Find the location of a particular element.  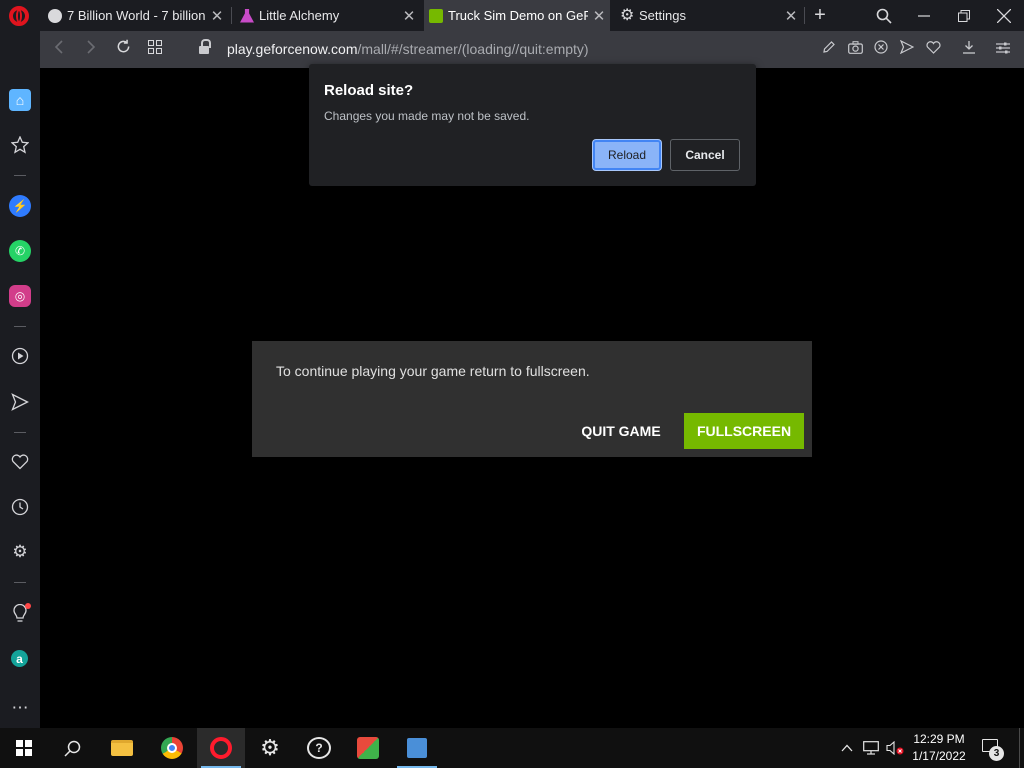

tab-7-billion-world: 7 Billion World - 7 billion p ✕ is located at coordinates (136, 15).